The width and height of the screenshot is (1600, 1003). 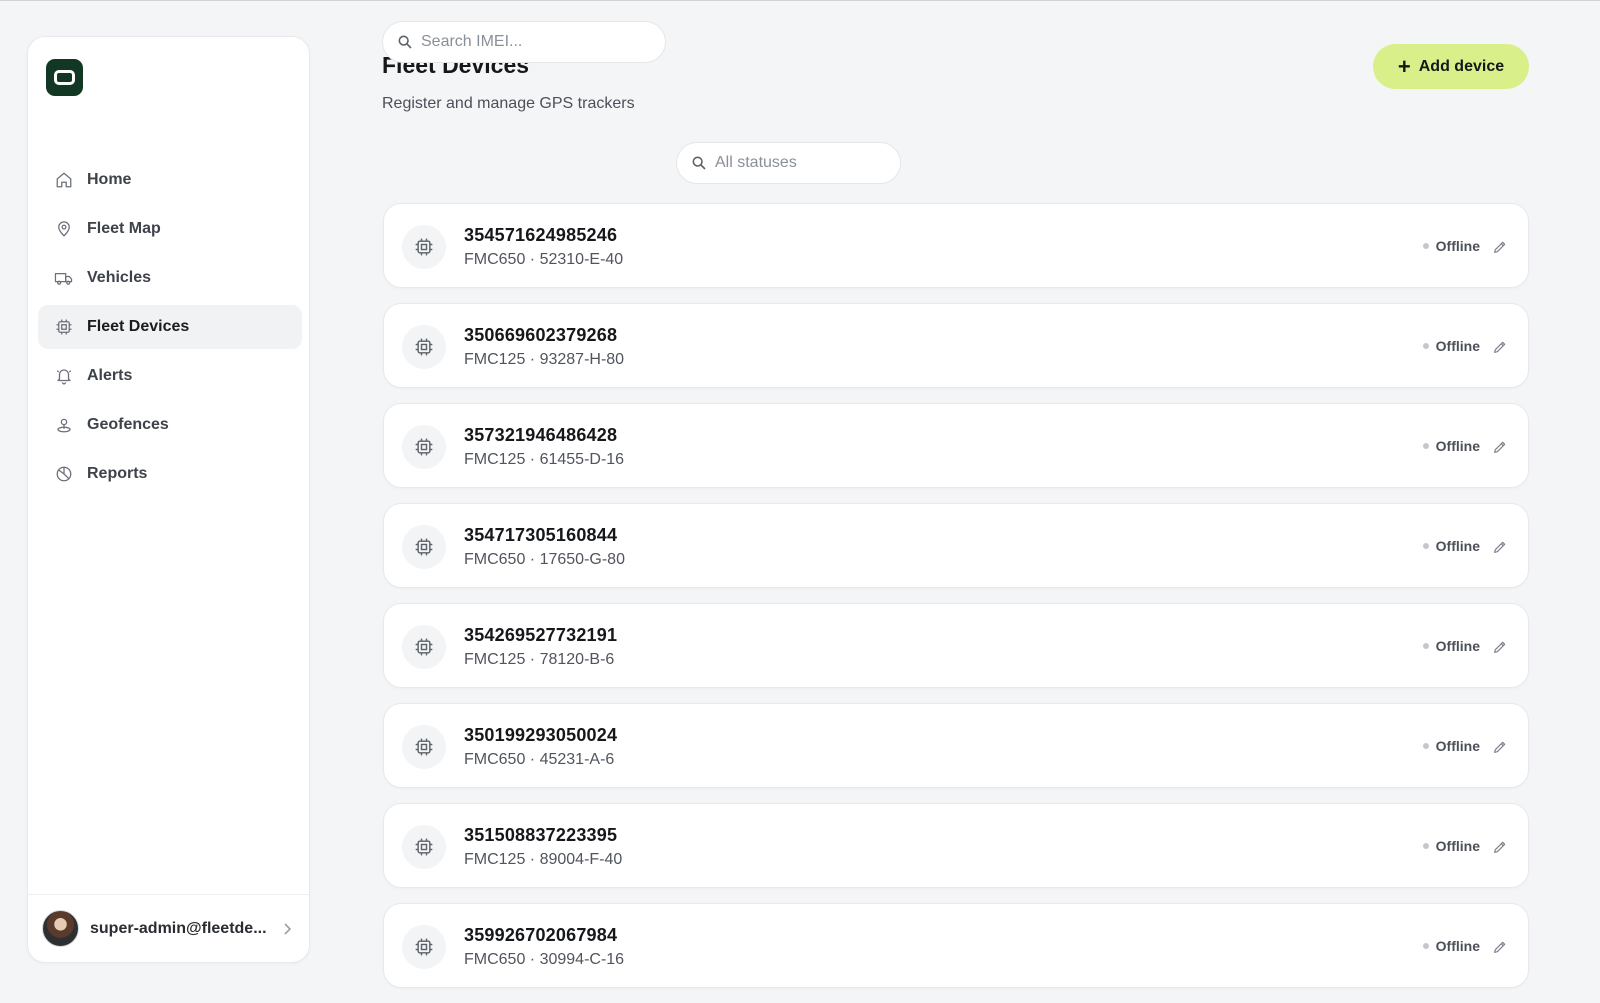 I want to click on add-device-button: + Add device, so click(x=1451, y=66).